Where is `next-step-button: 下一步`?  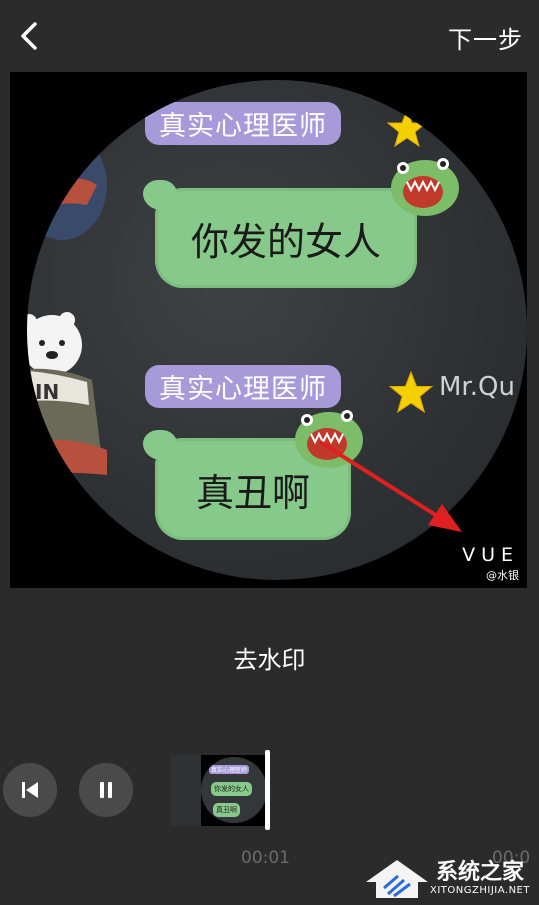
next-step-button: 下一步 is located at coordinates (485, 37).